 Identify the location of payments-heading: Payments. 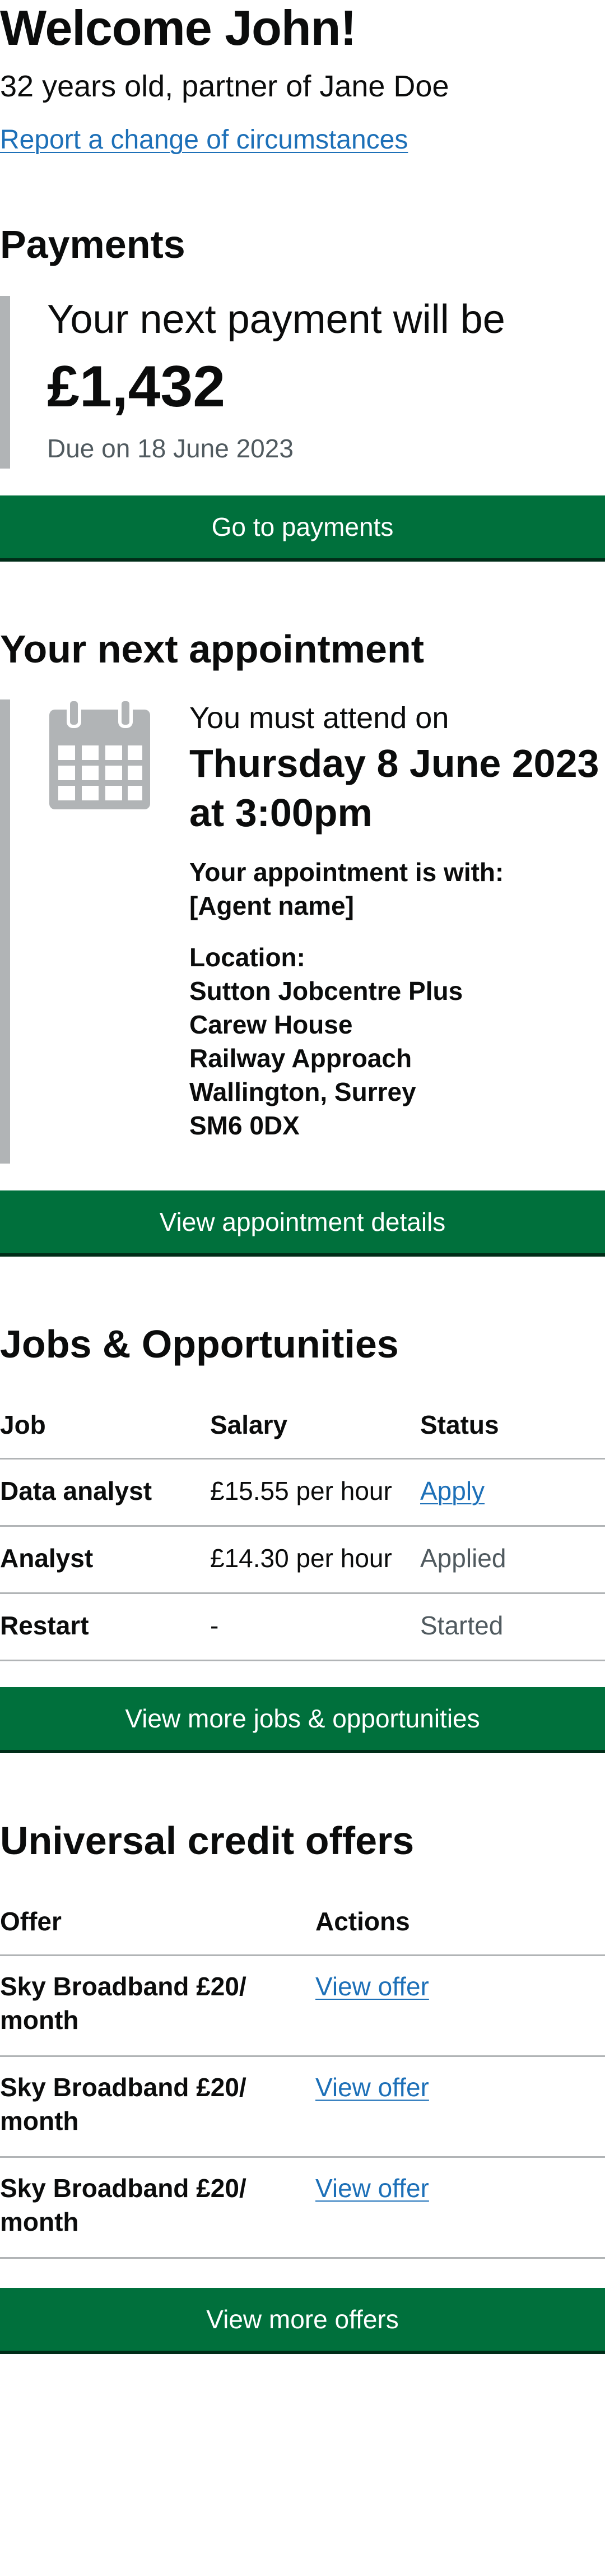
(93, 244).